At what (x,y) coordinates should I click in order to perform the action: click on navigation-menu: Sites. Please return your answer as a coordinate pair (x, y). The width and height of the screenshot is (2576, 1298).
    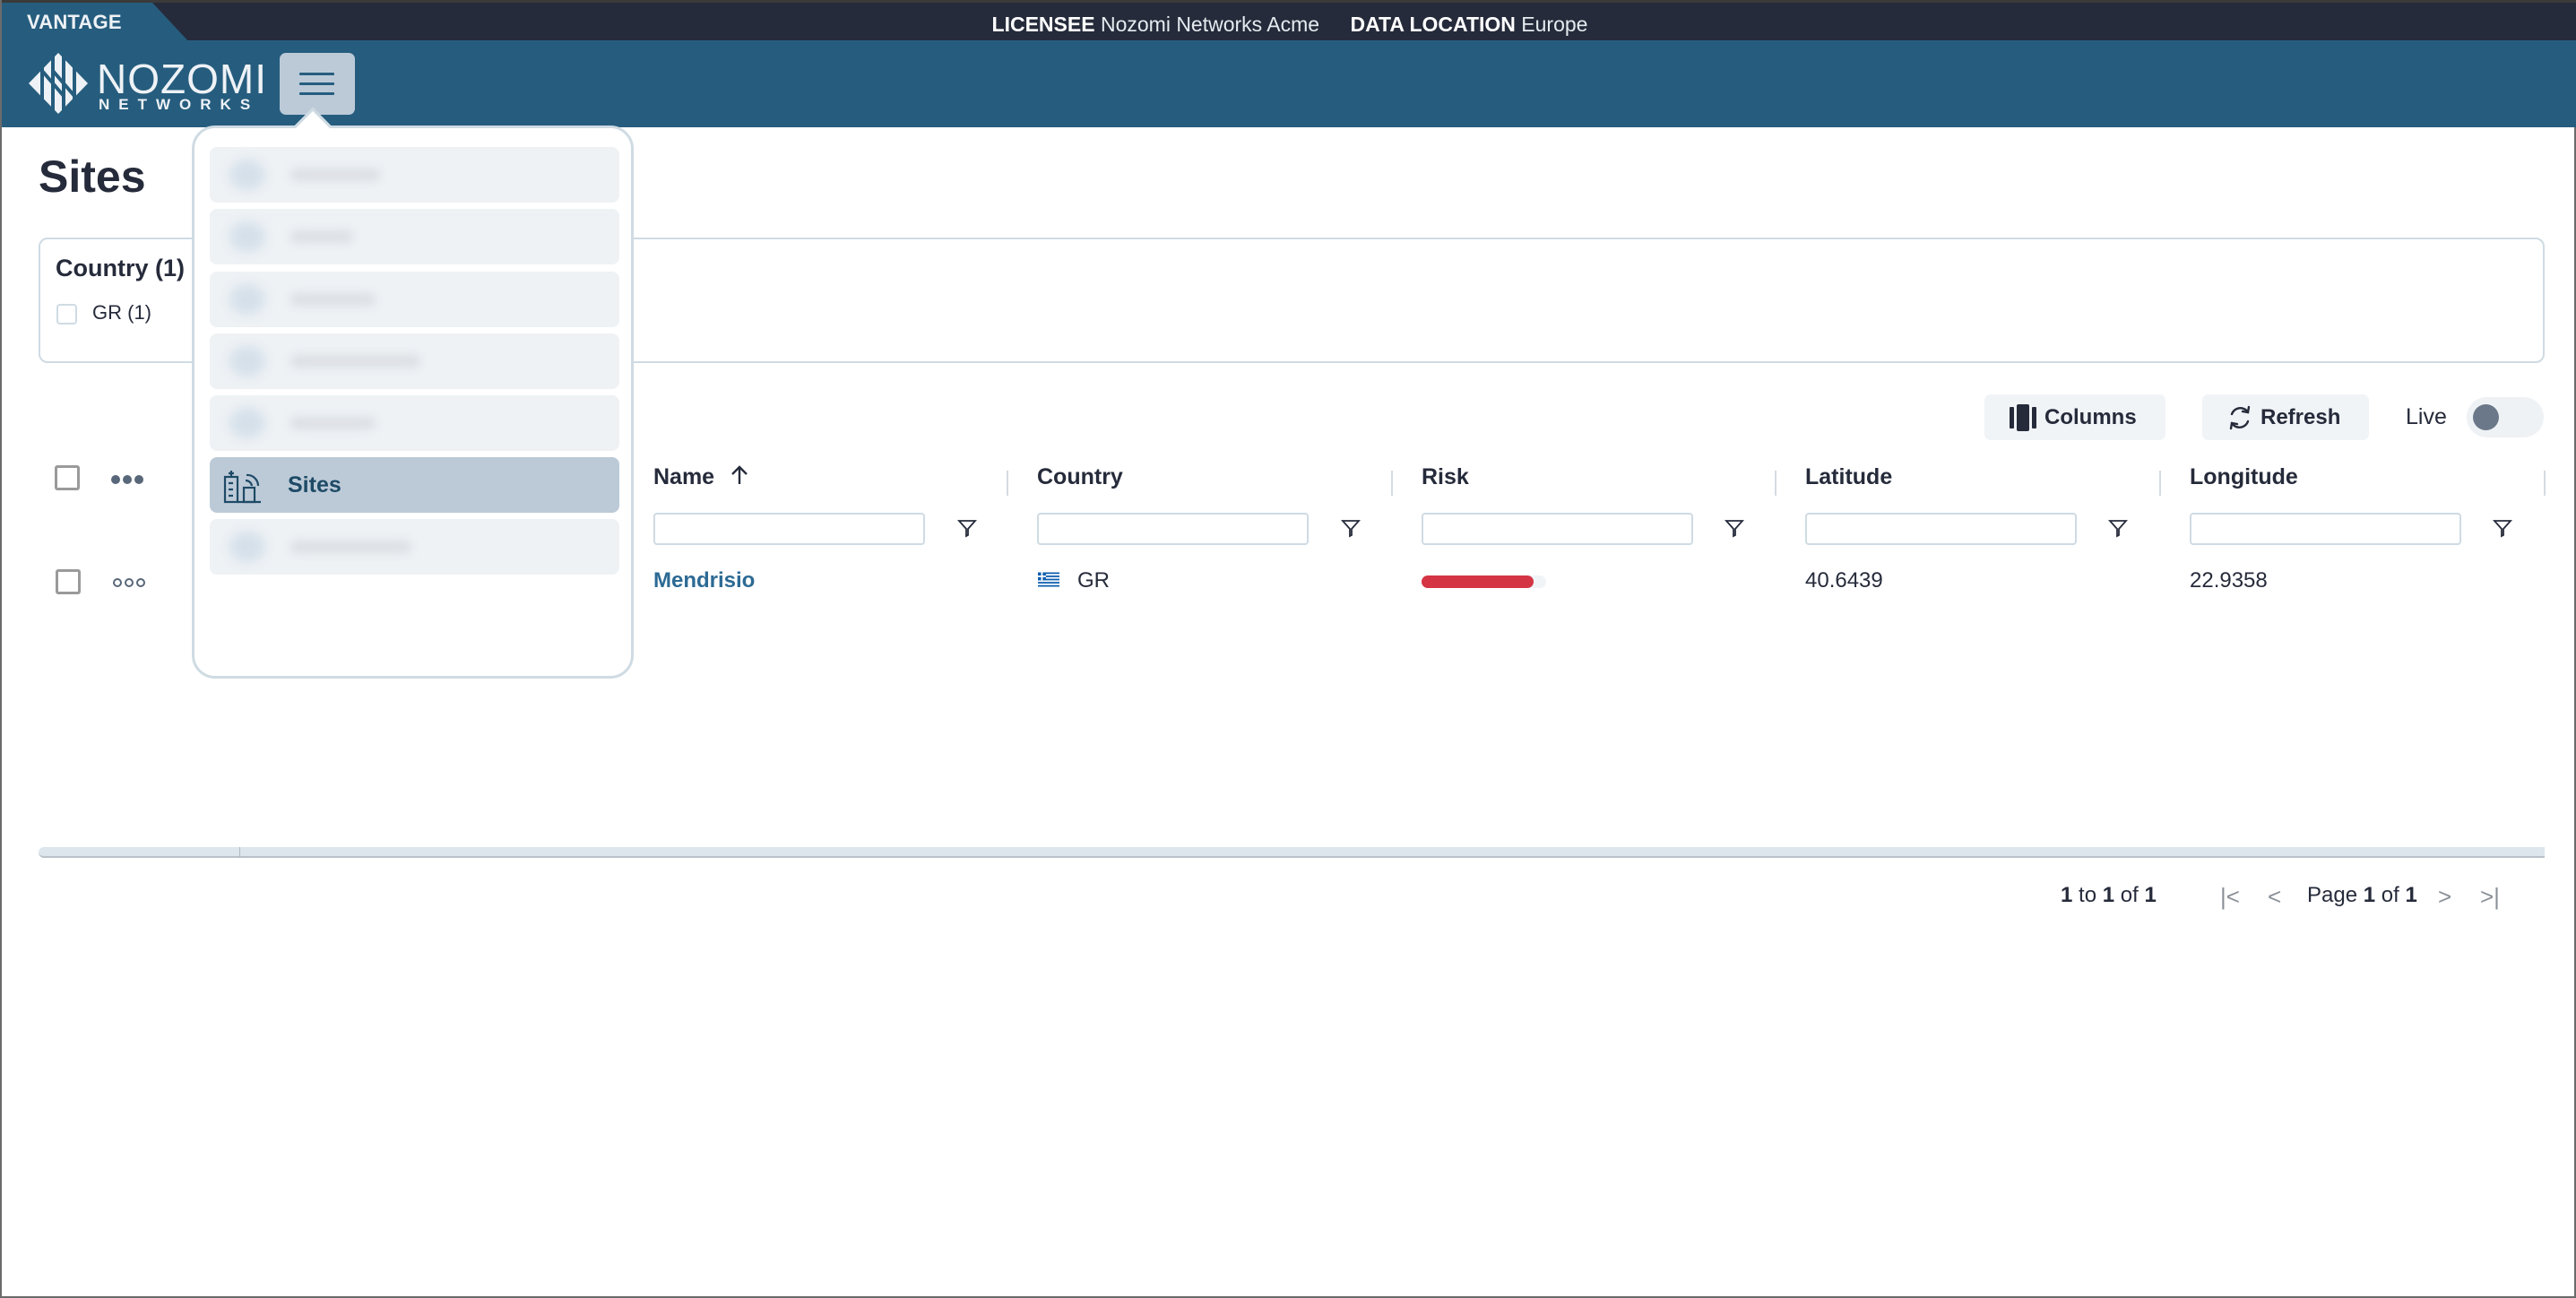
    Looking at the image, I should click on (413, 402).